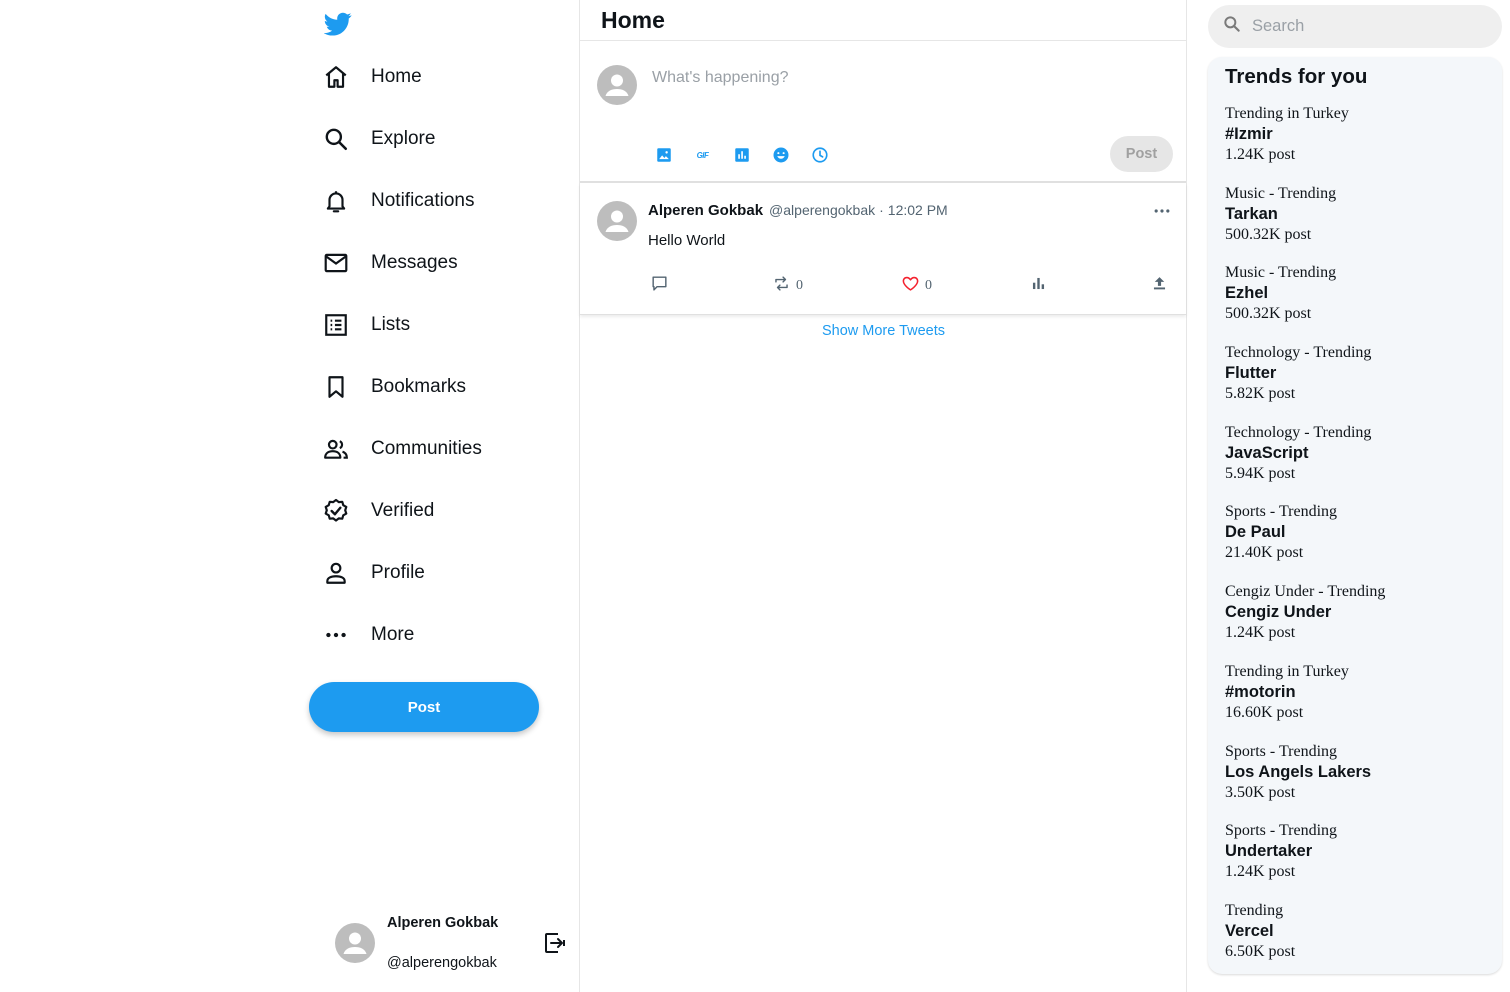 The width and height of the screenshot is (1510, 992). Describe the element at coordinates (401, 263) in the screenshot. I see `nav-item-messages: Messages` at that location.